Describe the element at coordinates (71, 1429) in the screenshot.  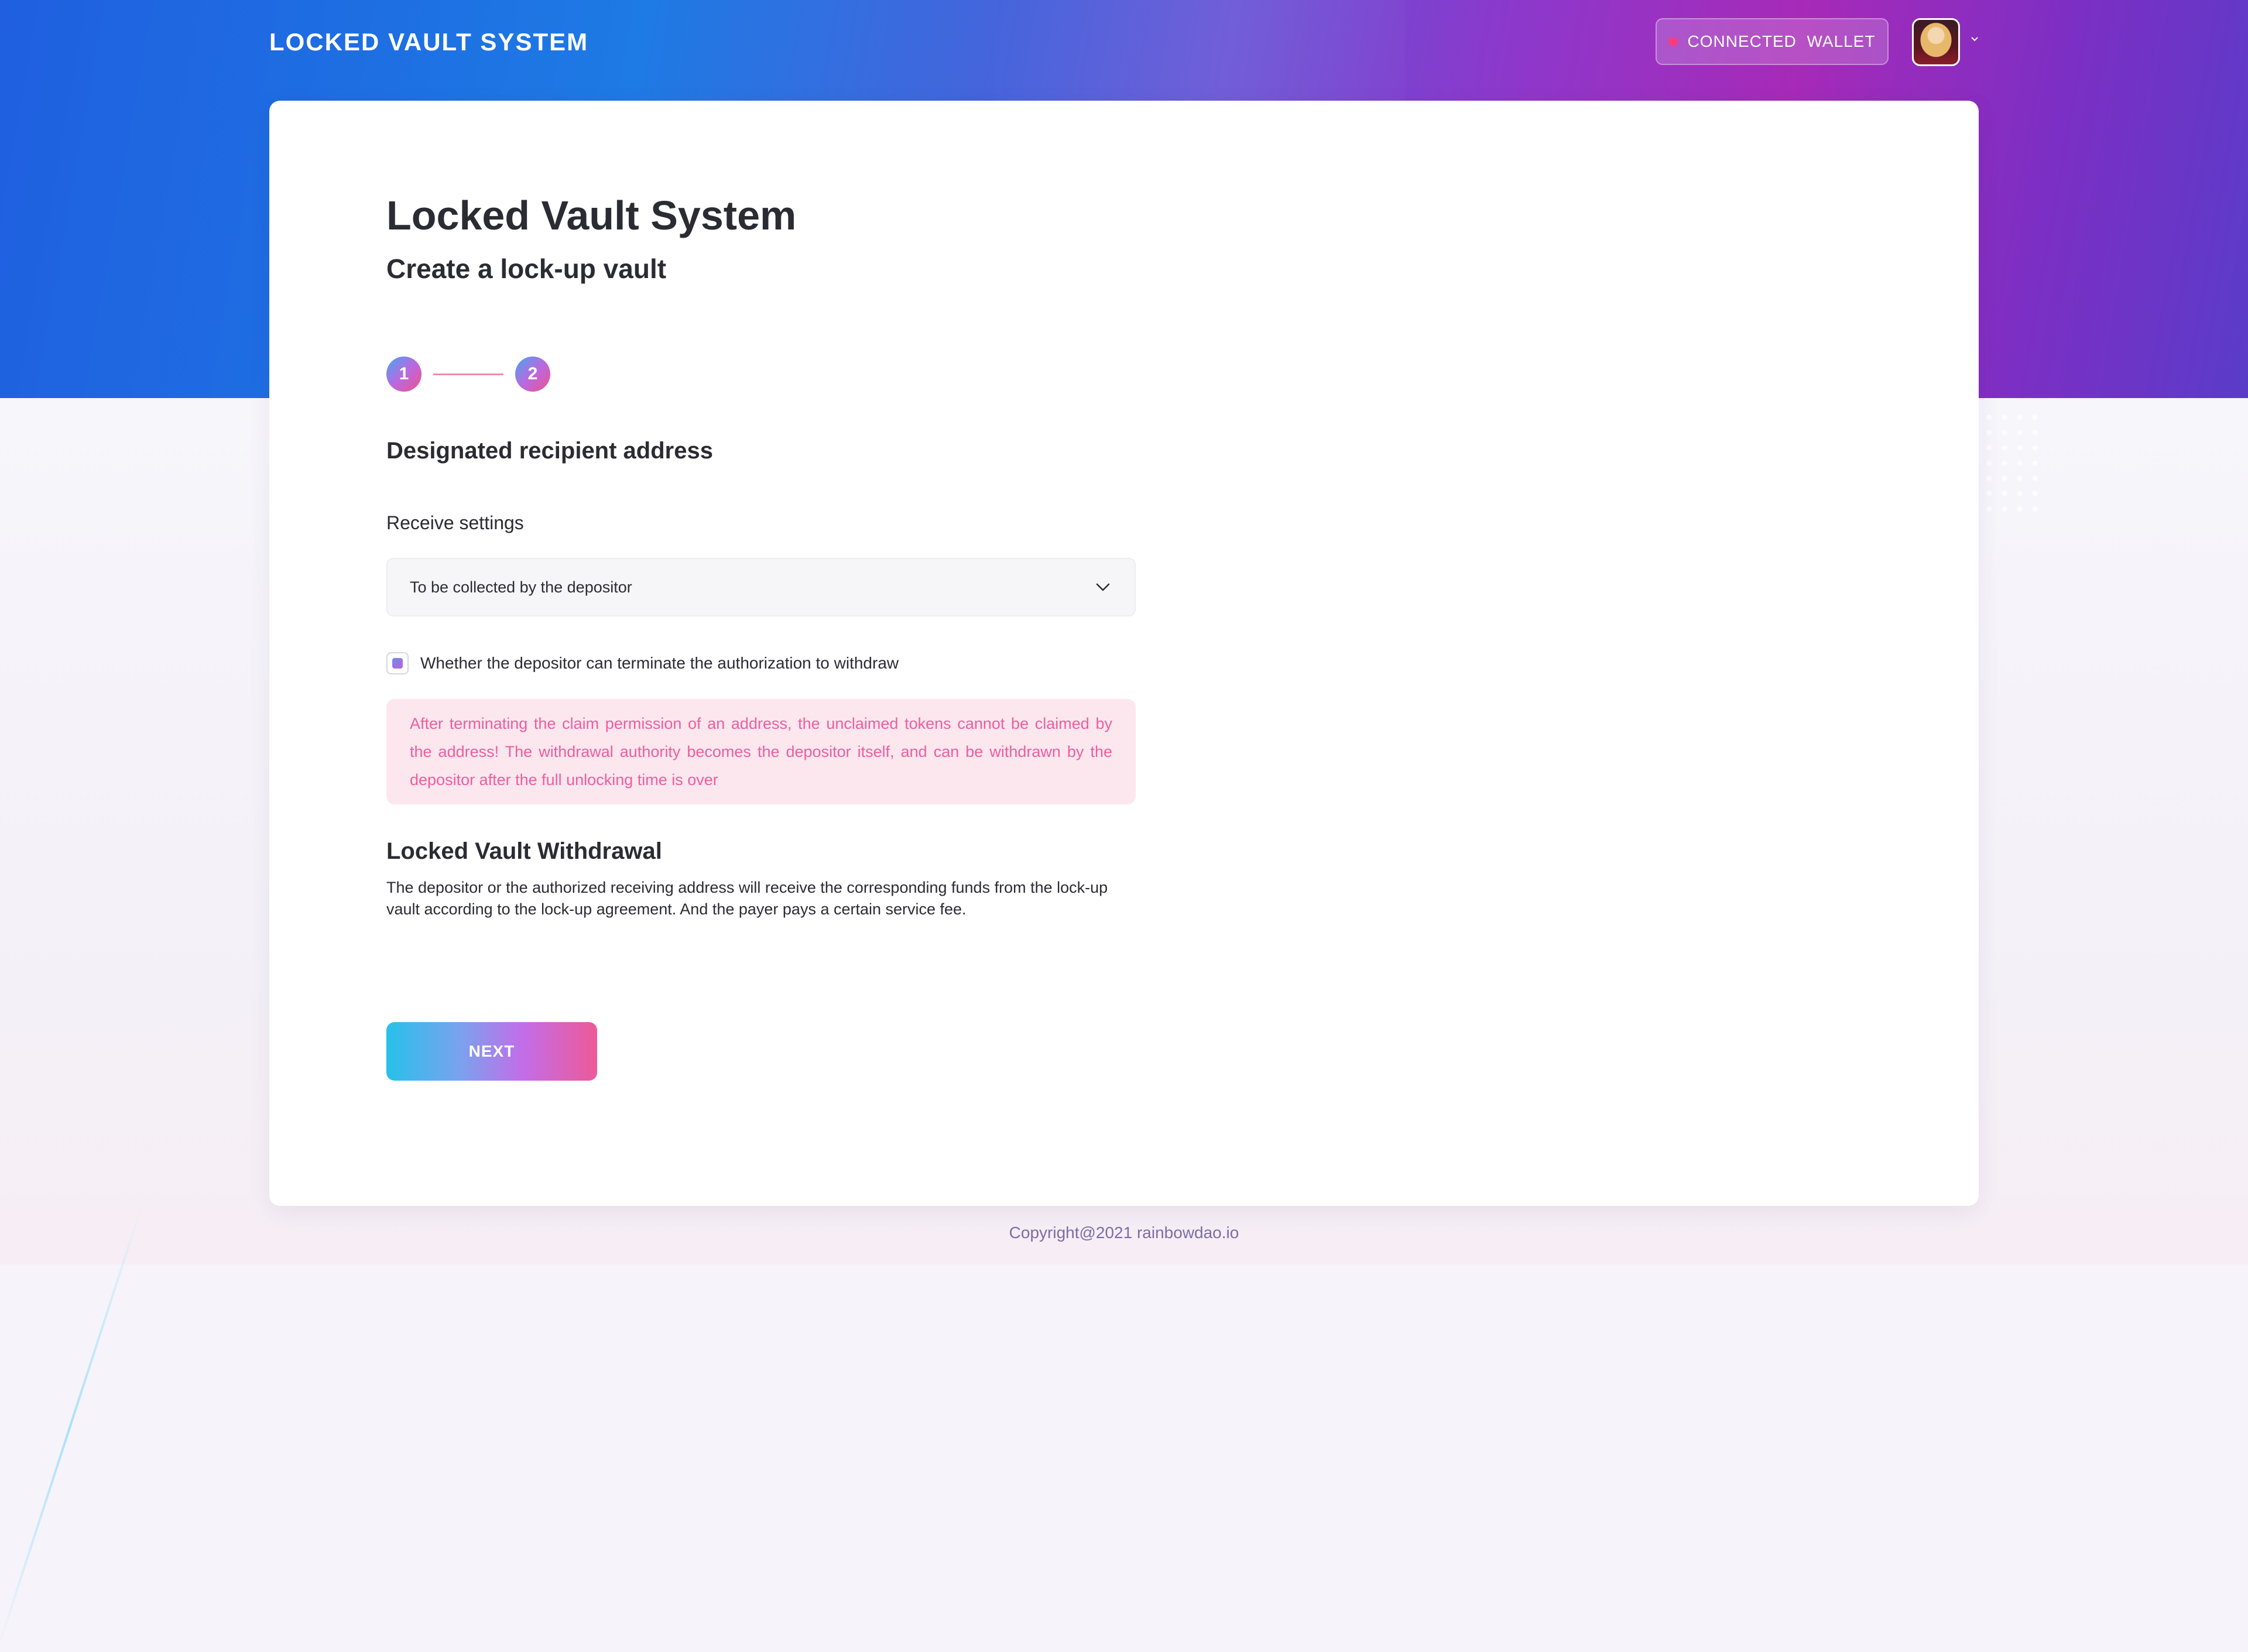
I see `light-streak` at that location.